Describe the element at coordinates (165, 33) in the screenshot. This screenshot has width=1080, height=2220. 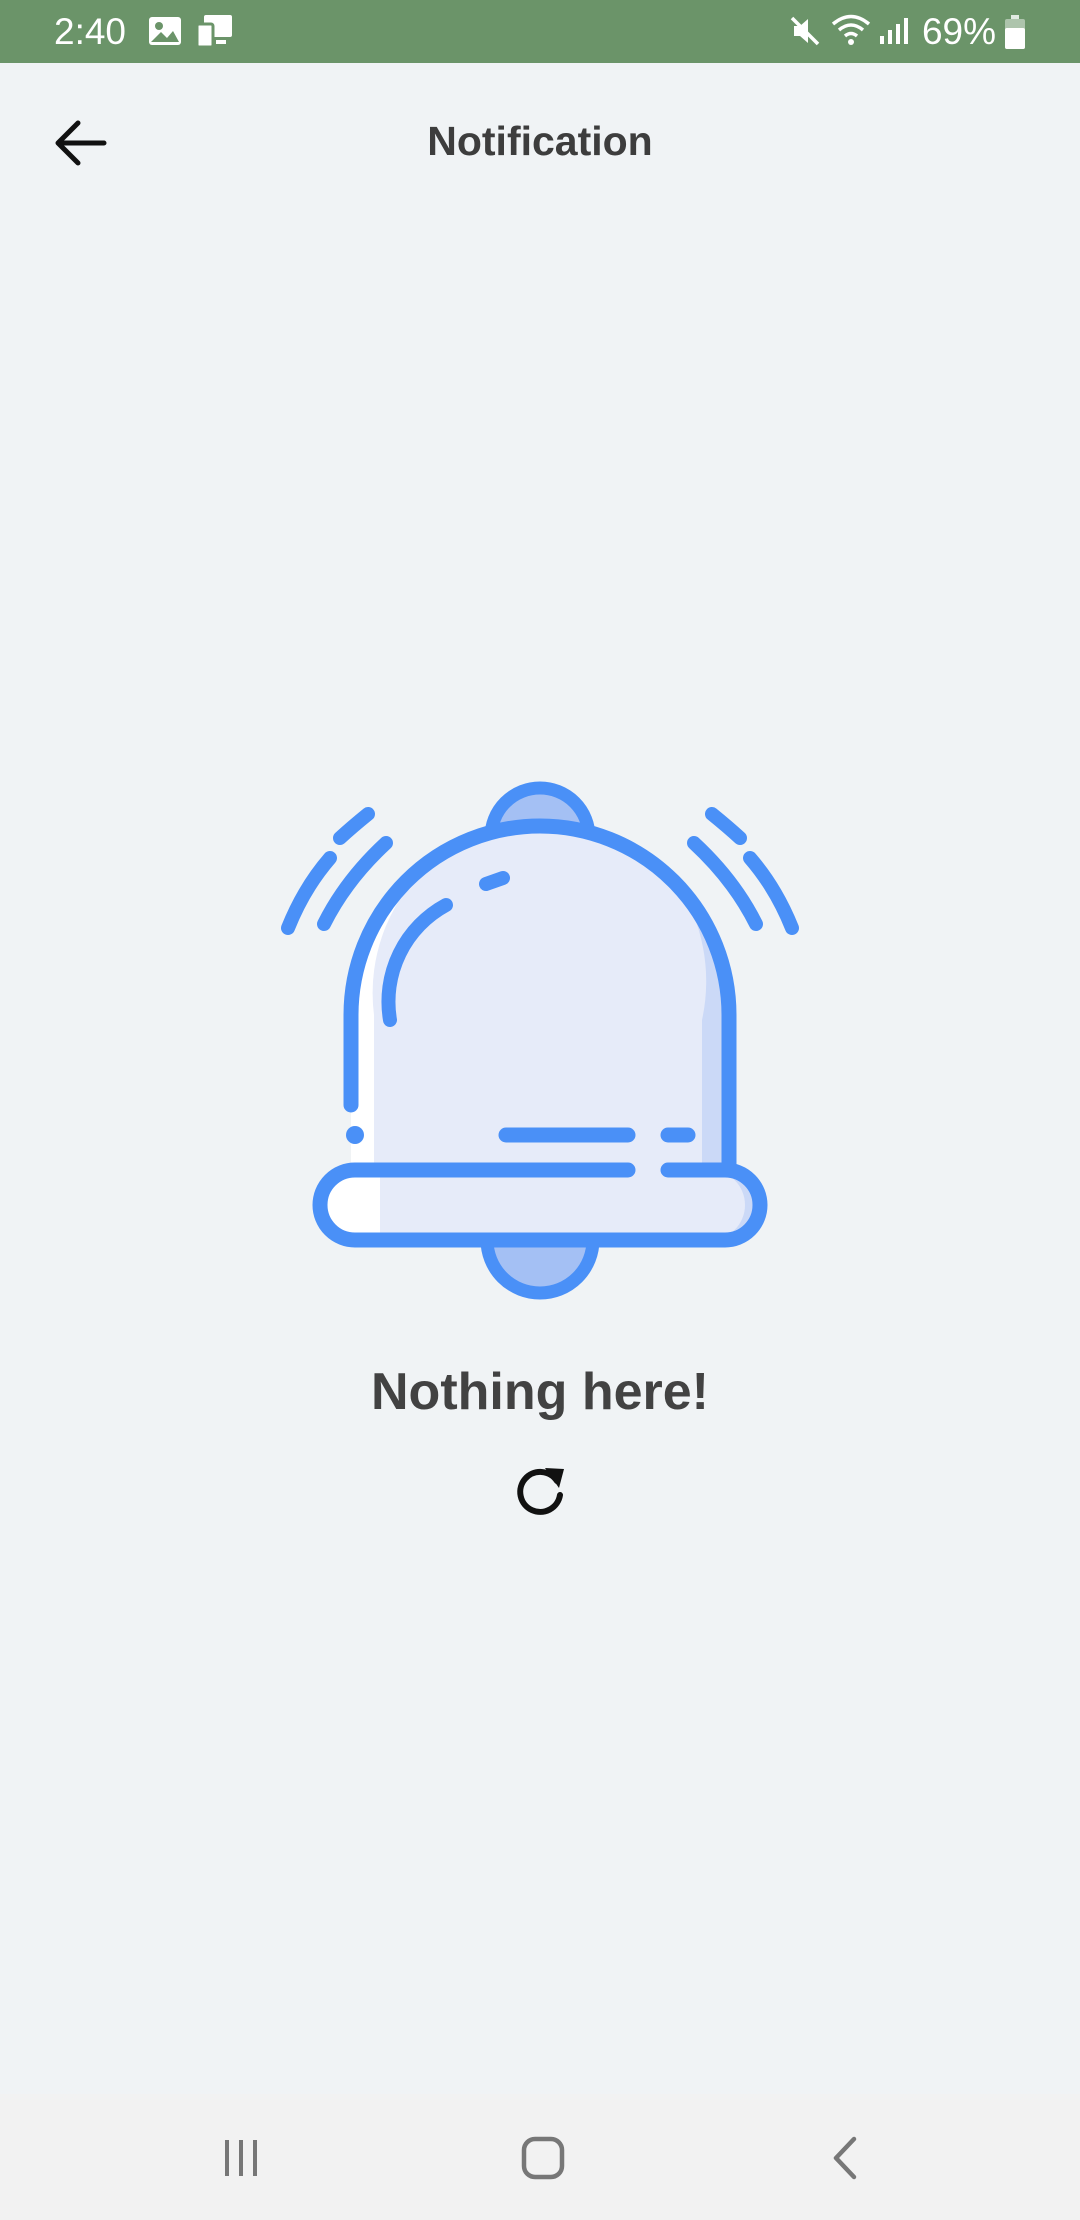
I see `gallery-icon` at that location.